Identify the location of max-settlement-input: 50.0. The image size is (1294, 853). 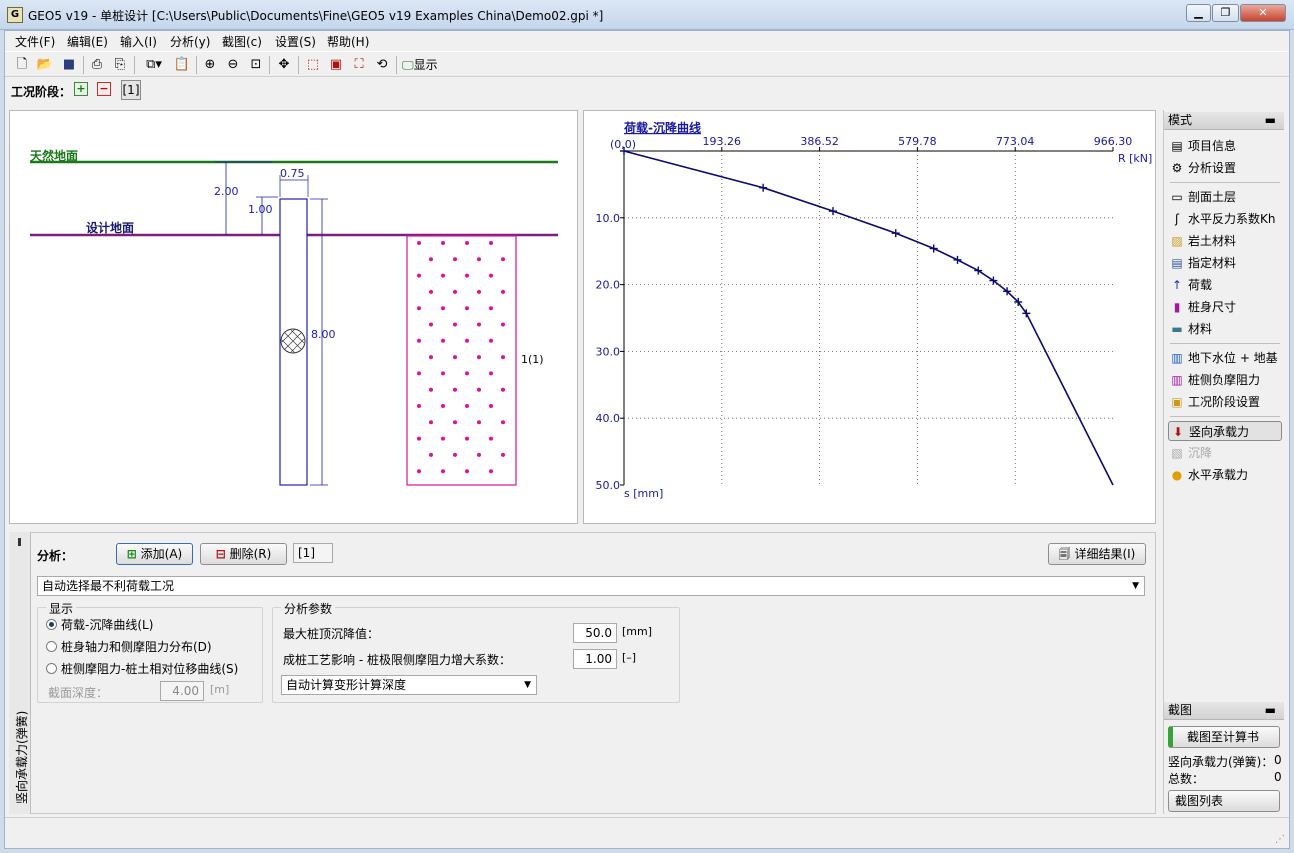
(595, 633).